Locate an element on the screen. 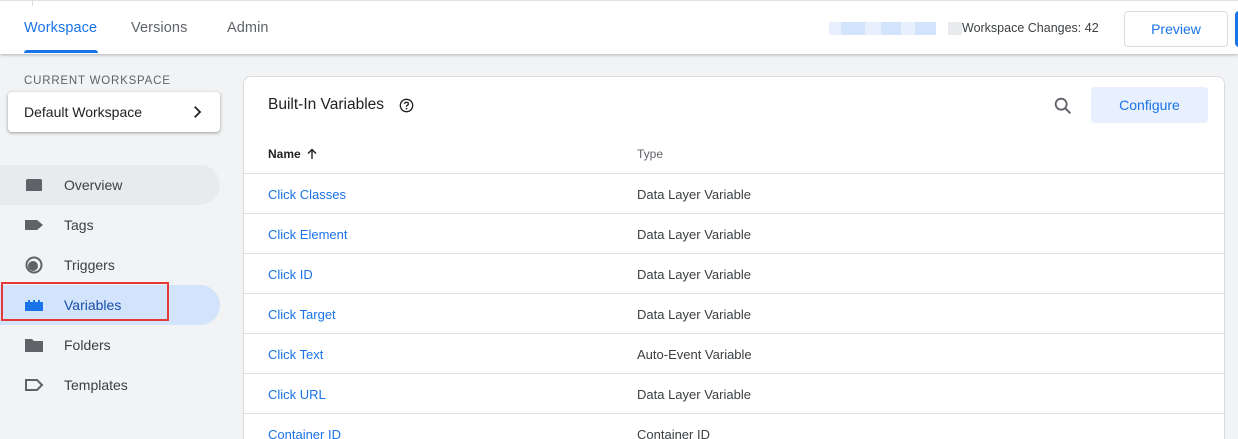  table-row: Click Target Data Layer Variable is located at coordinates (734, 313).